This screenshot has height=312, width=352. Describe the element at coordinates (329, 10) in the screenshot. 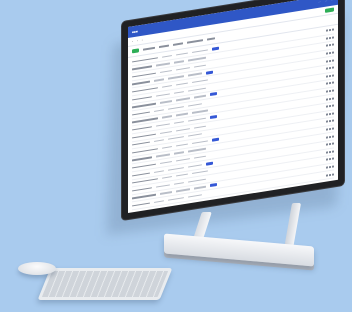

I see `add-button` at that location.